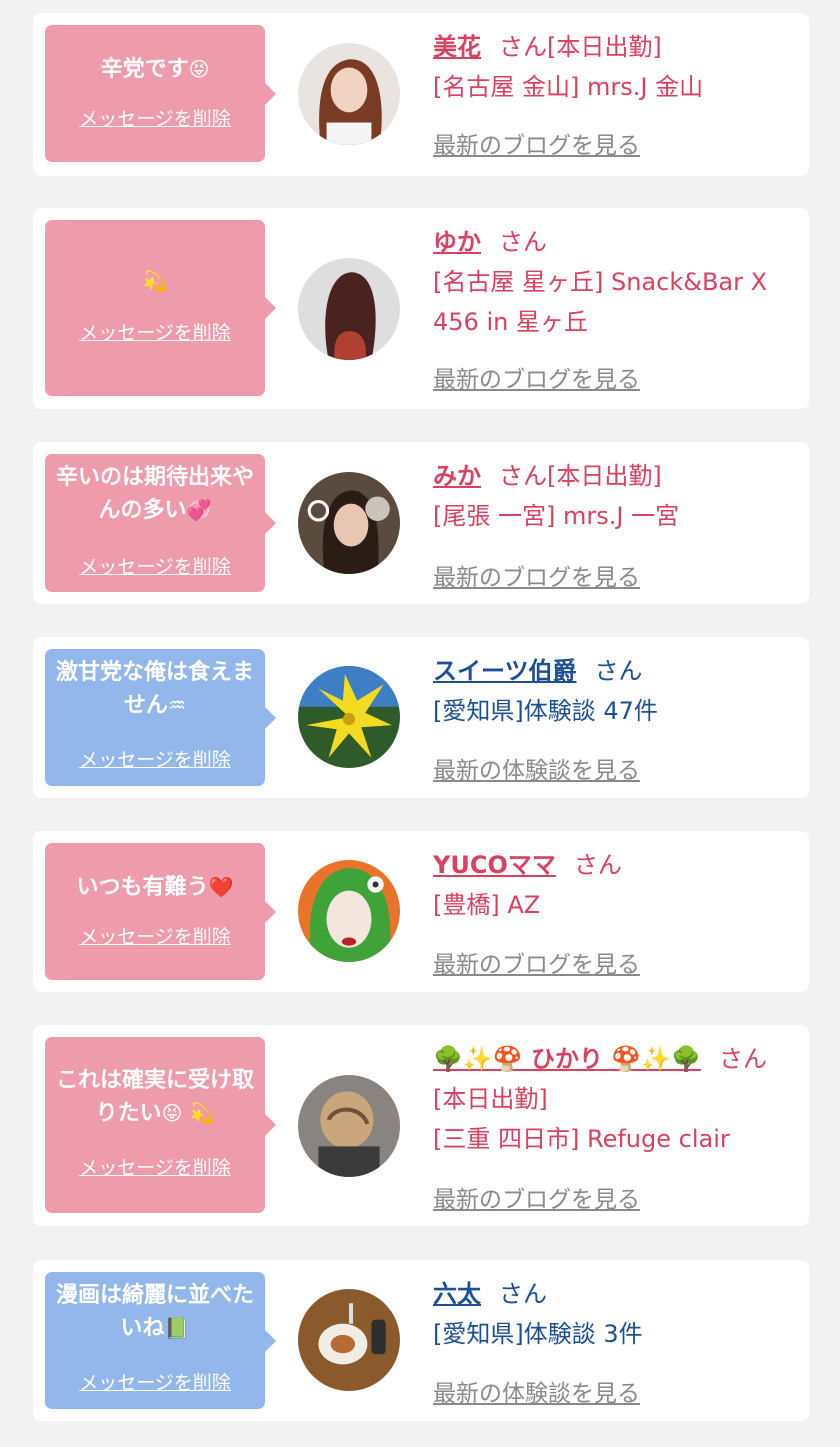 The image size is (840, 1447). What do you see at coordinates (154, 689) in the screenshot?
I see `message-text: 激甘党な俺は食えません` at bounding box center [154, 689].